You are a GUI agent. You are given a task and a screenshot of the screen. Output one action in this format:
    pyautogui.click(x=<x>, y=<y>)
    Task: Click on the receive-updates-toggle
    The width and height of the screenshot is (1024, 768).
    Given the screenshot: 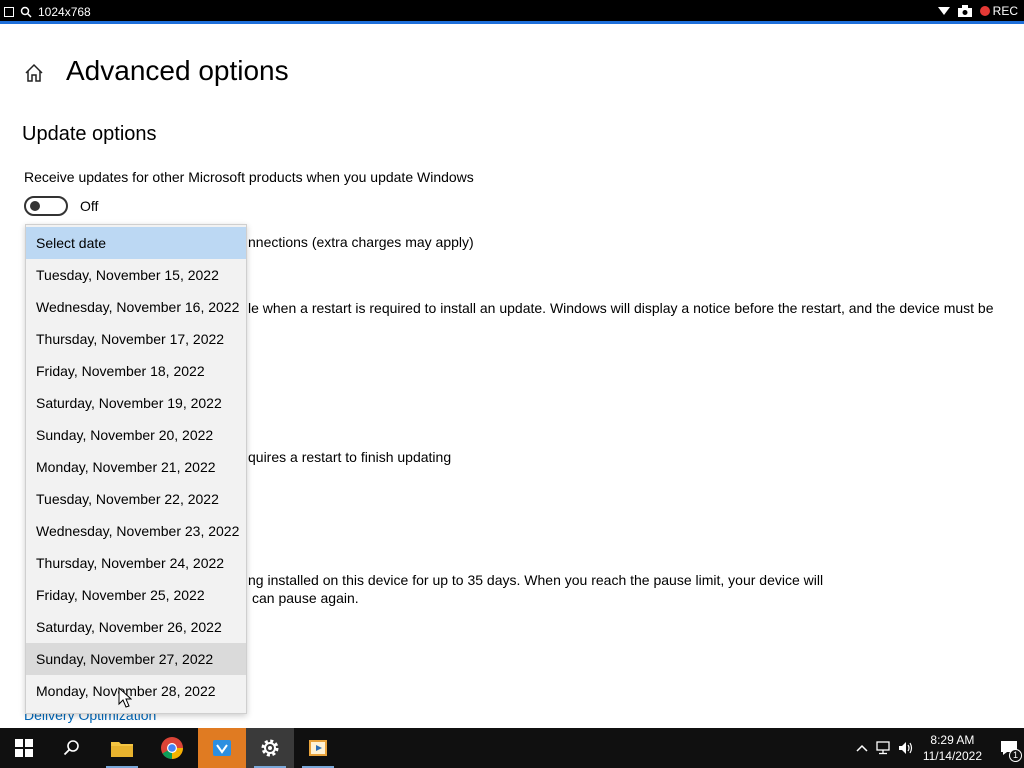 What is the action you would take?
    pyautogui.click(x=46, y=206)
    